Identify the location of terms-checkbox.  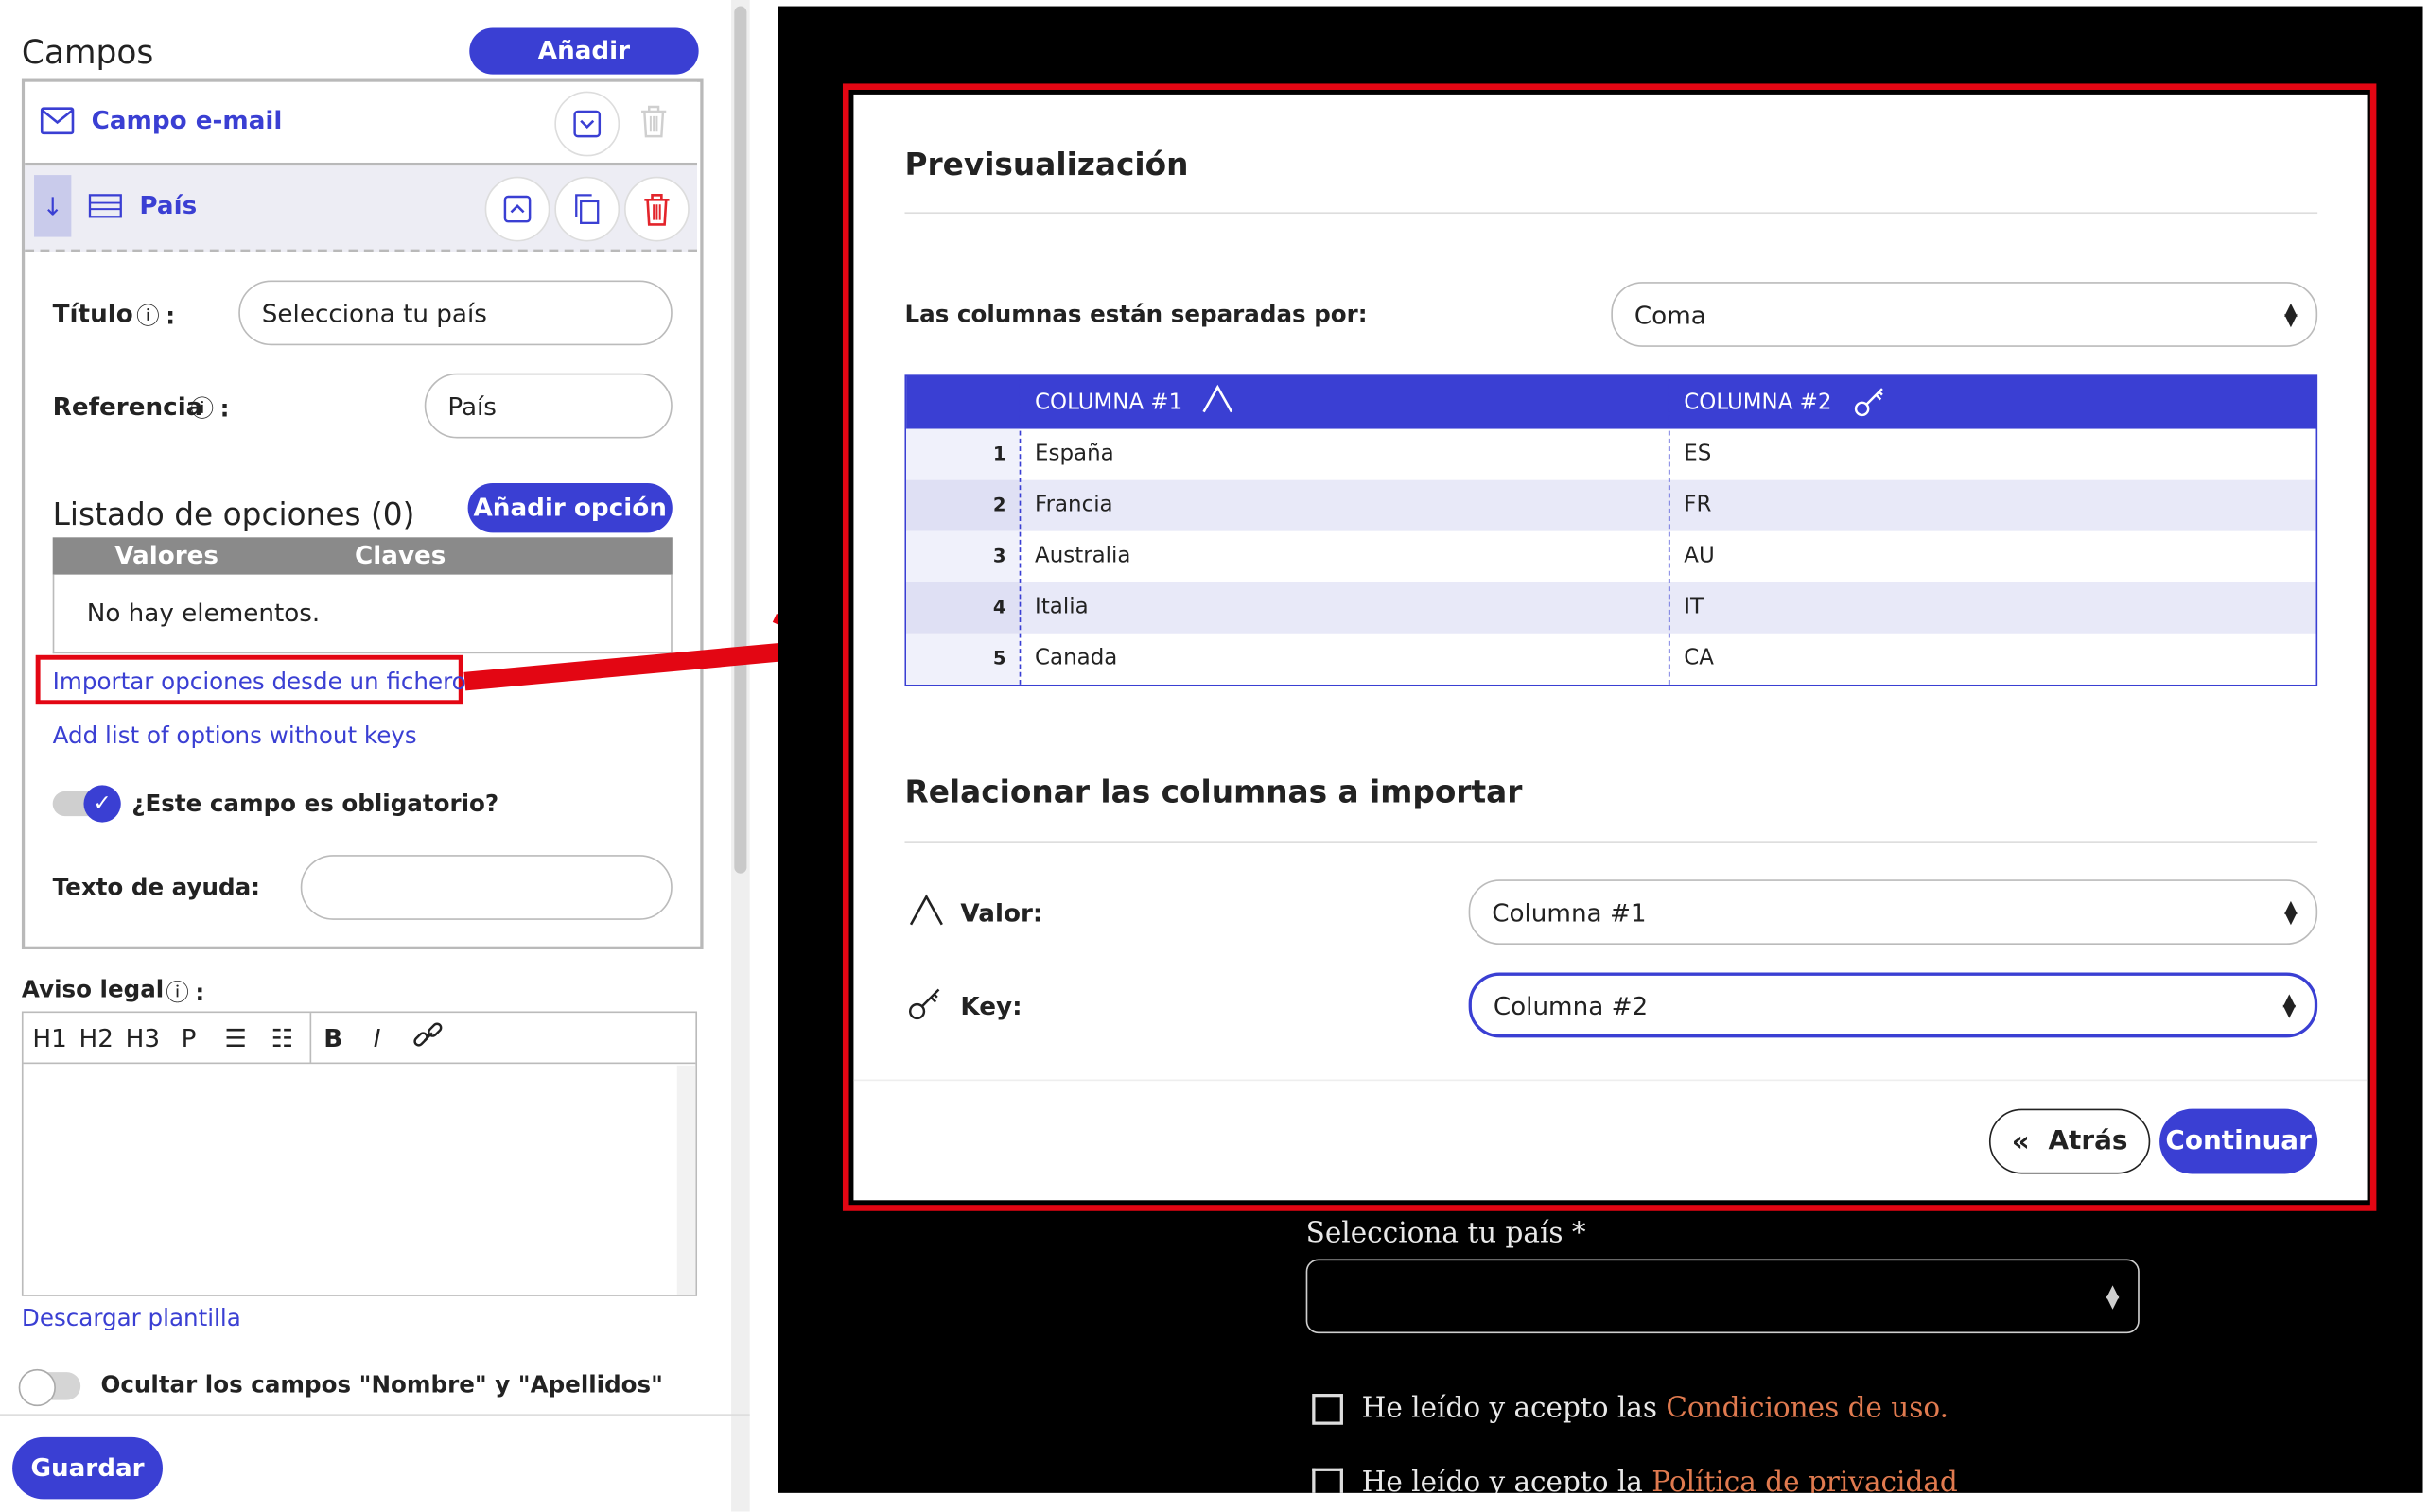
(1327, 1410).